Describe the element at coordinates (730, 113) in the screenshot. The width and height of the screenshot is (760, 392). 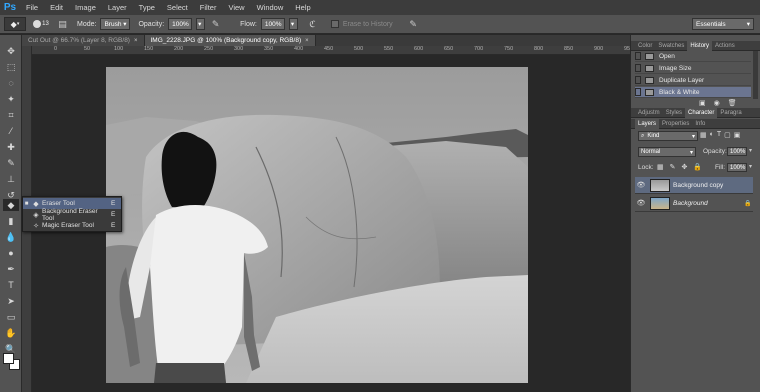
I see `tab-paragraph: Paragra` at that location.